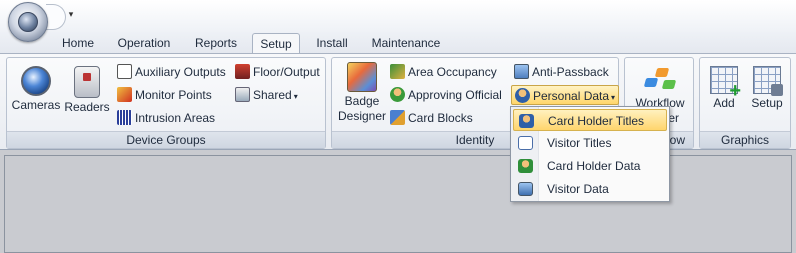 The height and width of the screenshot is (253, 796). Describe the element at coordinates (452, 72) in the screenshot. I see `area-occupancy-label: Area Occupancy` at that location.